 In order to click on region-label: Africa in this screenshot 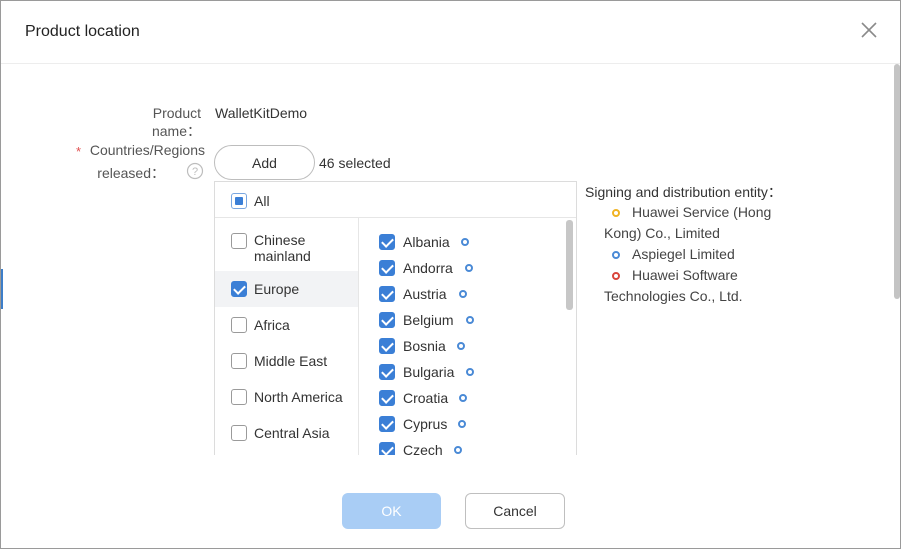, I will do `click(272, 325)`.